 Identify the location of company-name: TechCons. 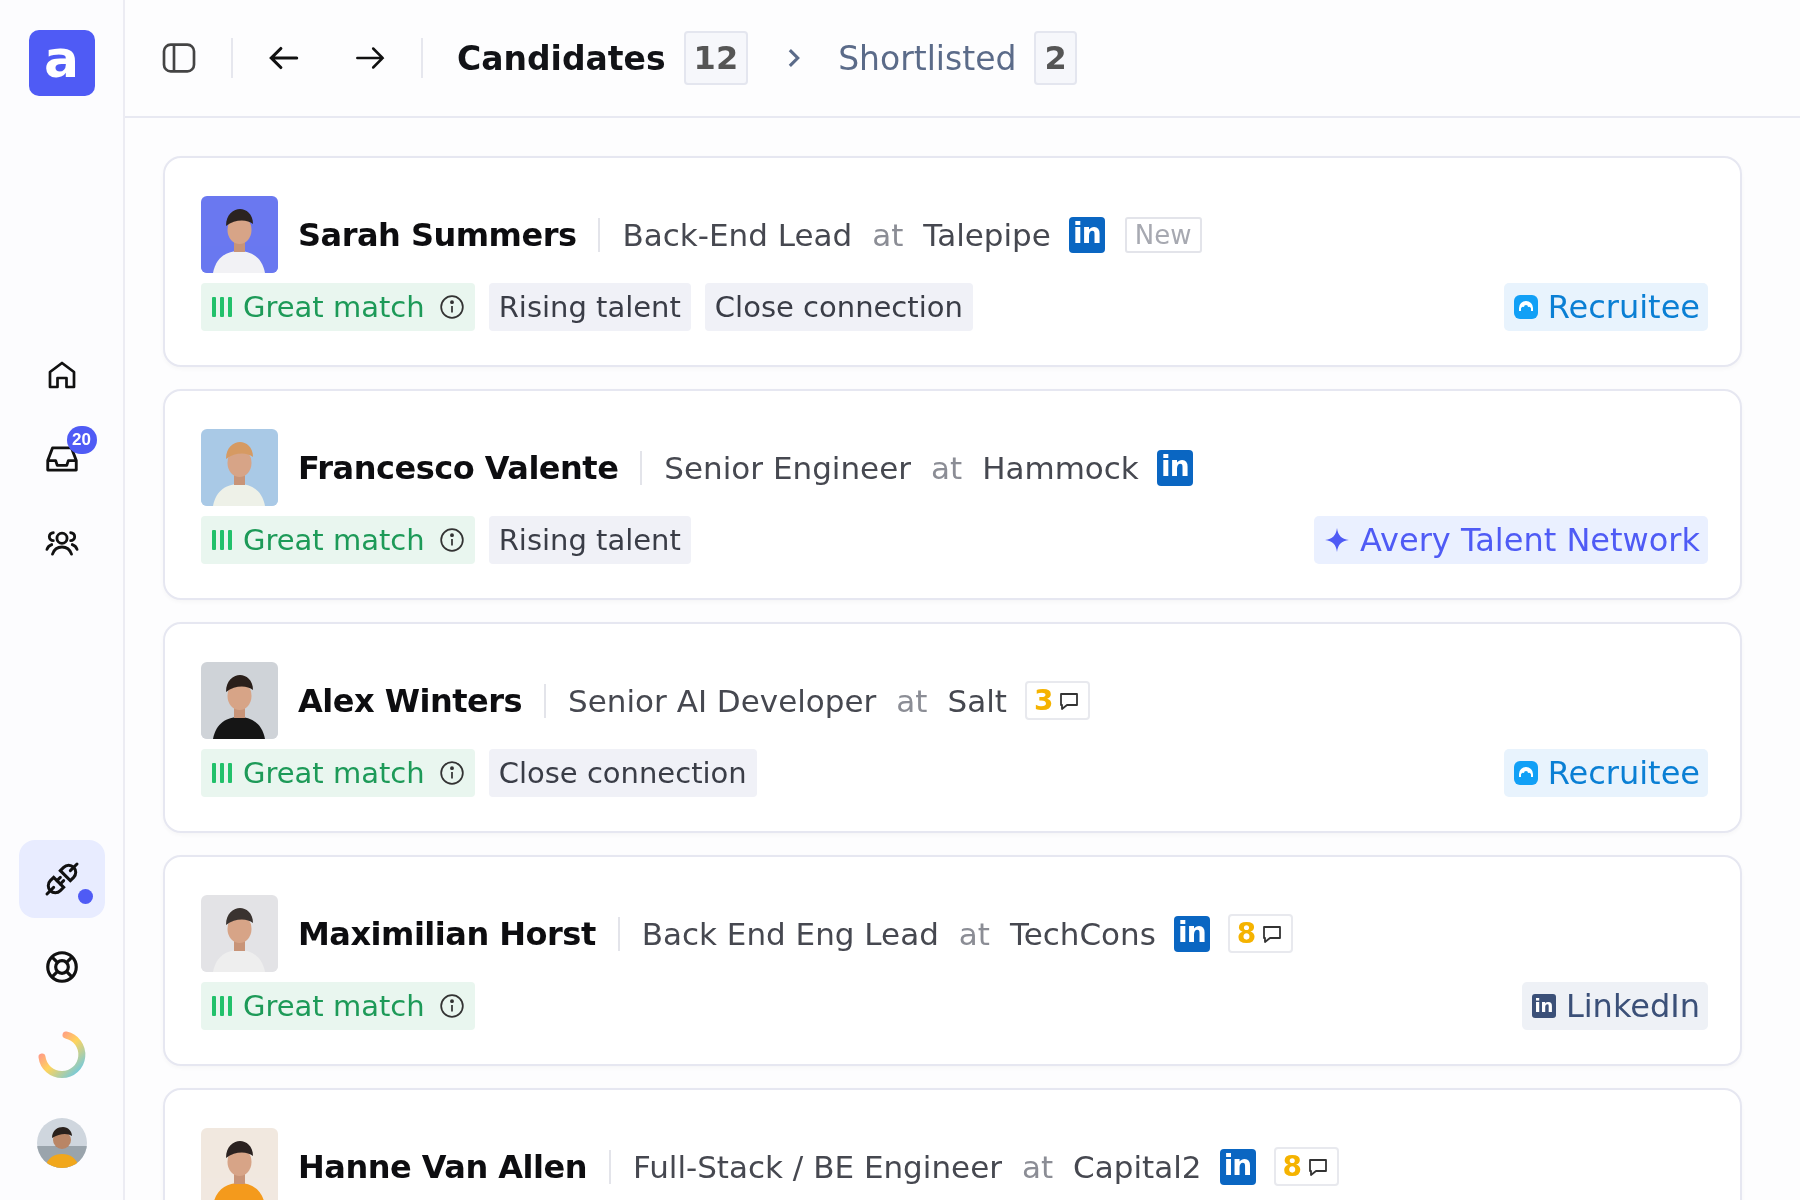
(1083, 933).